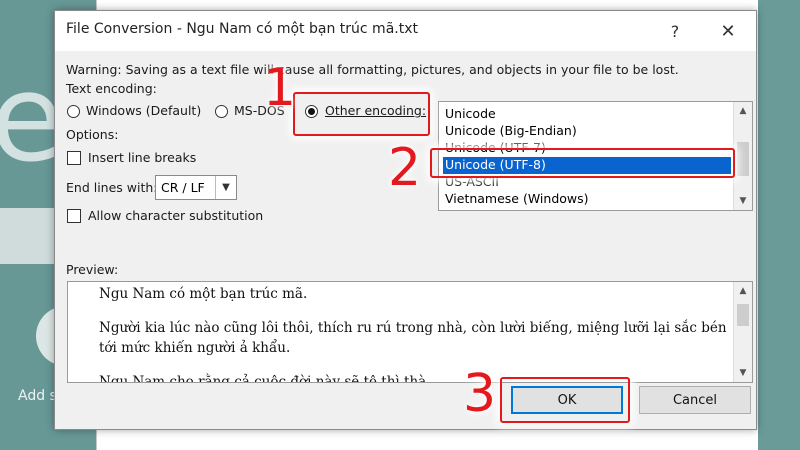  Describe the element at coordinates (92, 269) in the screenshot. I see `preview-label: Preview:` at that location.